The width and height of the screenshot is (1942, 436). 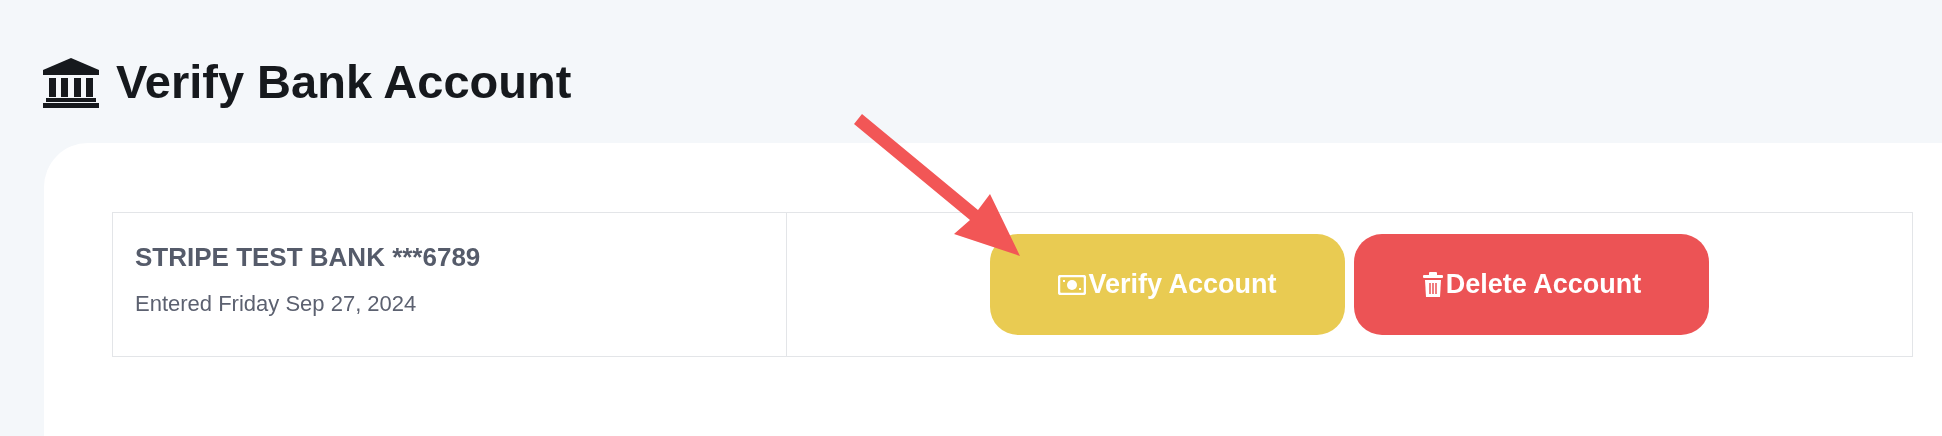 I want to click on account-name: STRIPE TEST BANK ***6789, so click(x=308, y=257).